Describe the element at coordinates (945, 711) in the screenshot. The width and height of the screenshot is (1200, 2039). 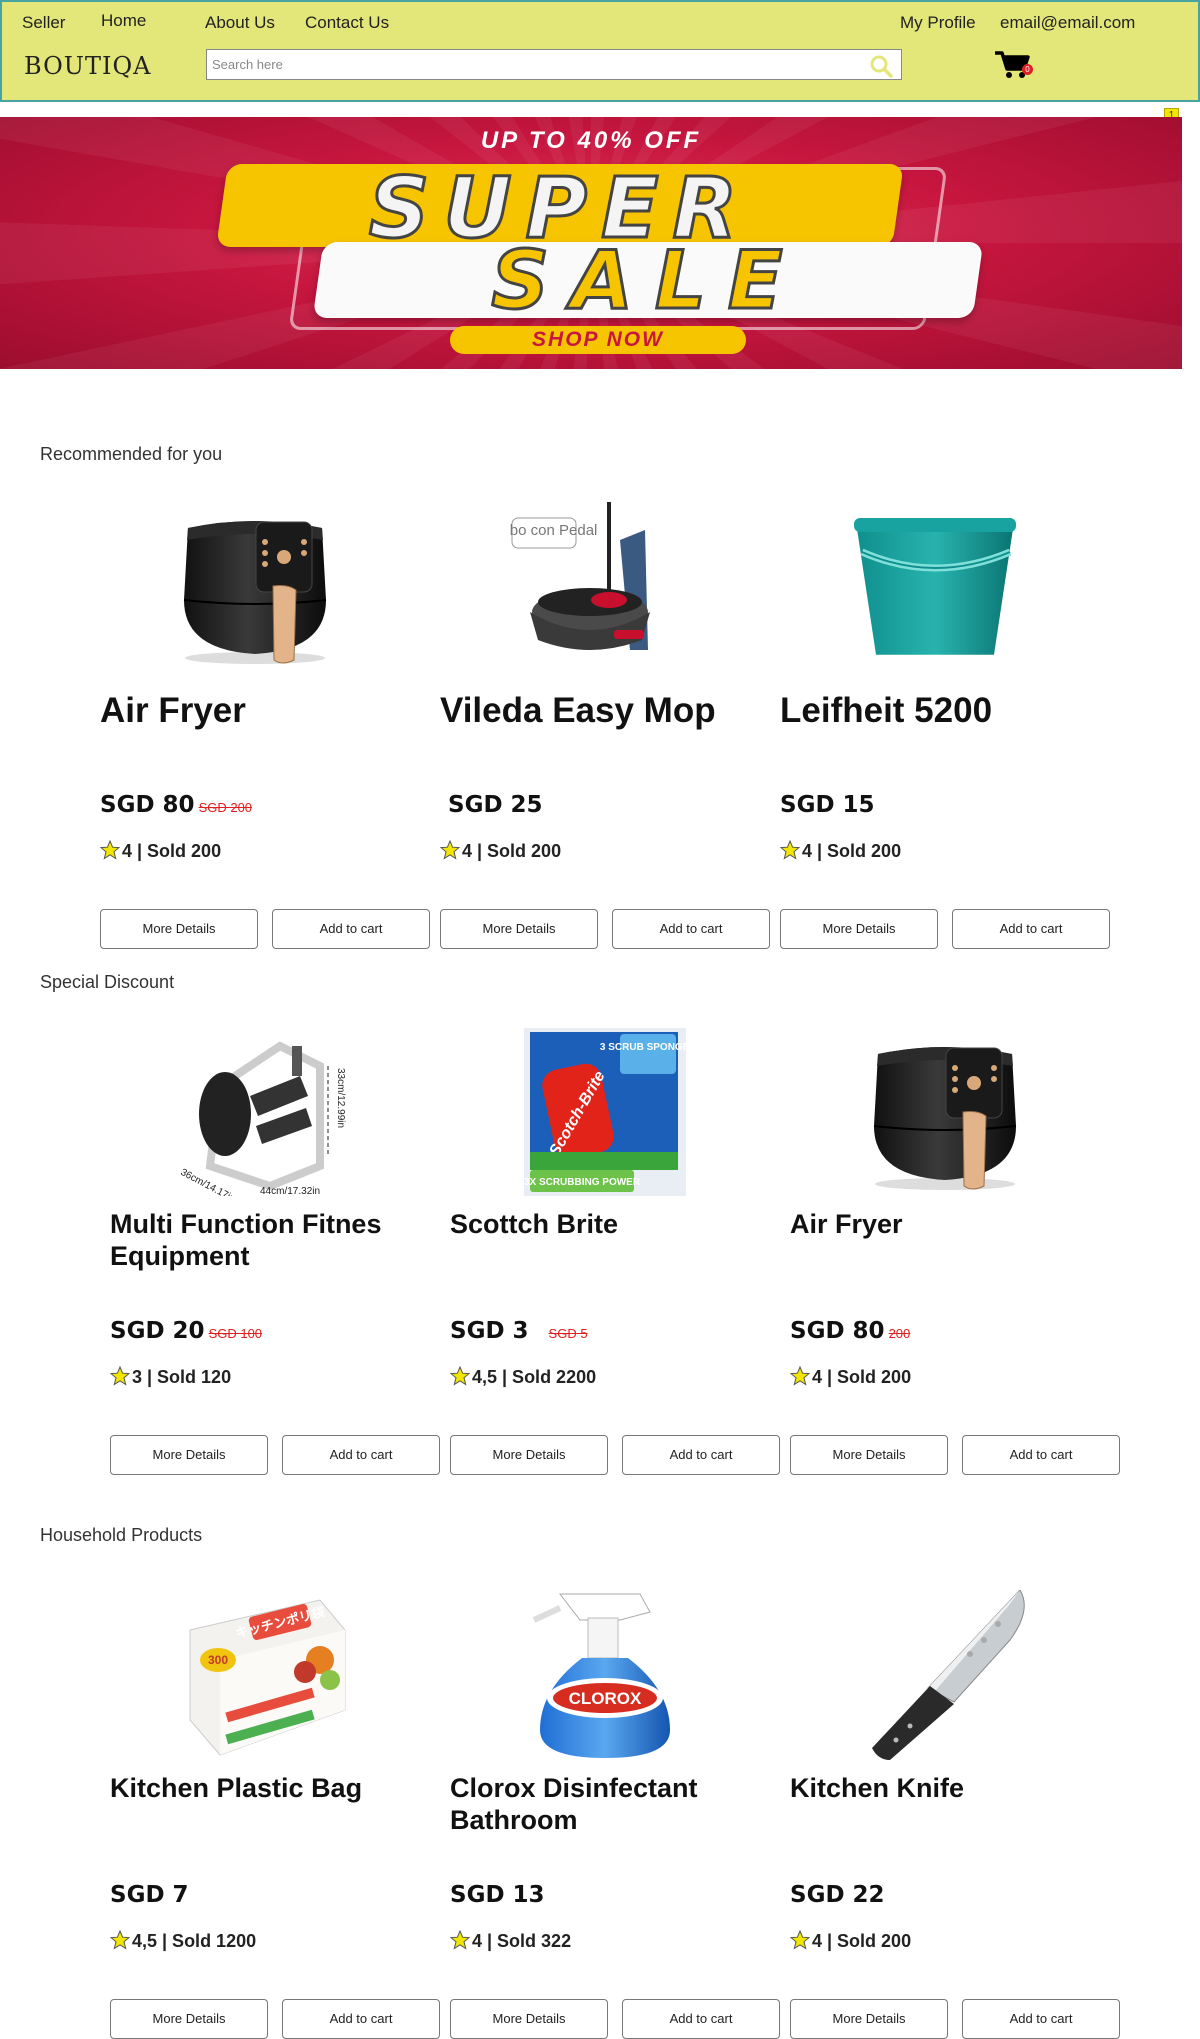
I see `product-name: Leifheit 5200` at that location.